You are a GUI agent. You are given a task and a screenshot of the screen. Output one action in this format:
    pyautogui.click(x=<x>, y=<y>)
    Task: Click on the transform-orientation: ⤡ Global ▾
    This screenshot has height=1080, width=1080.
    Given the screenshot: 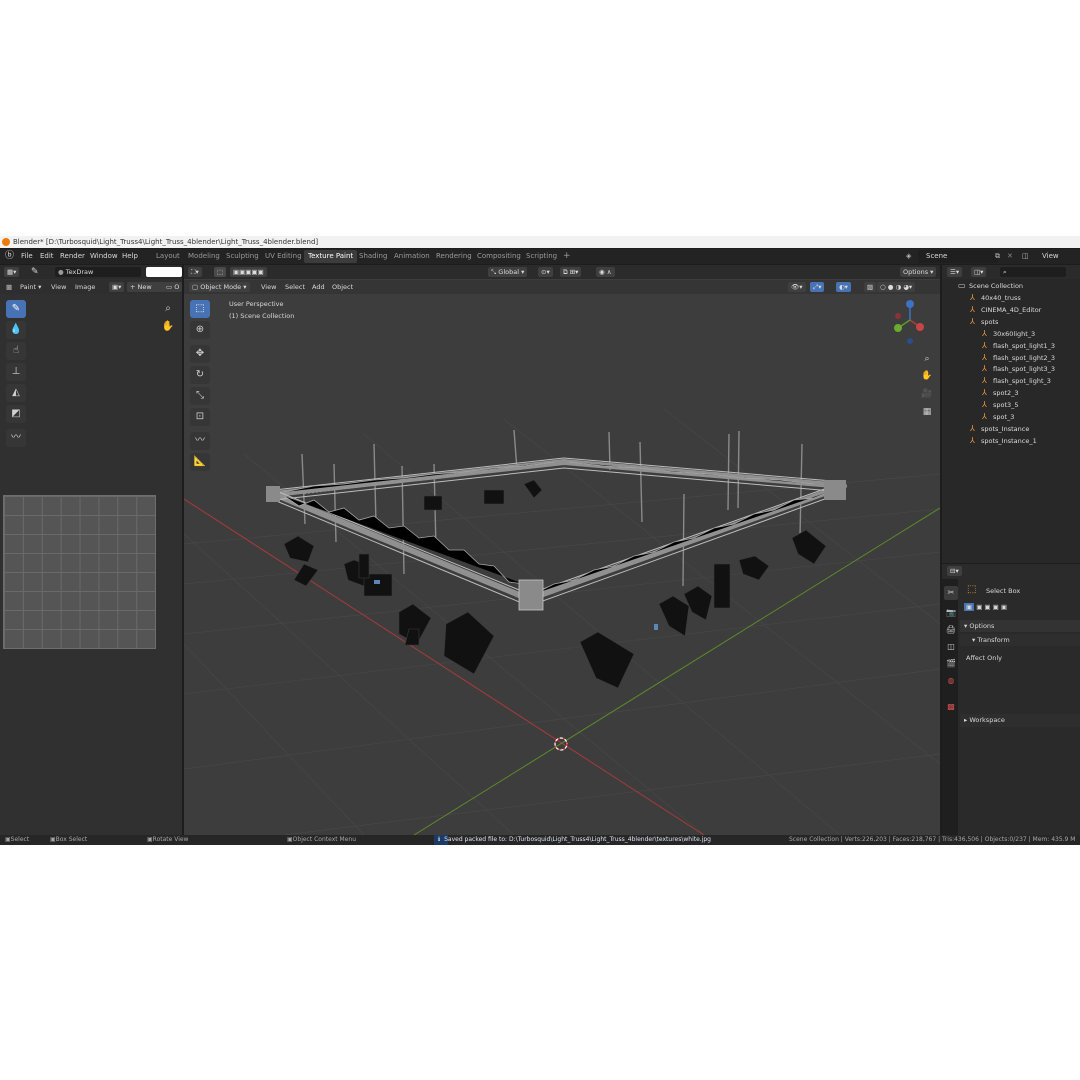 What is the action you would take?
    pyautogui.click(x=508, y=272)
    